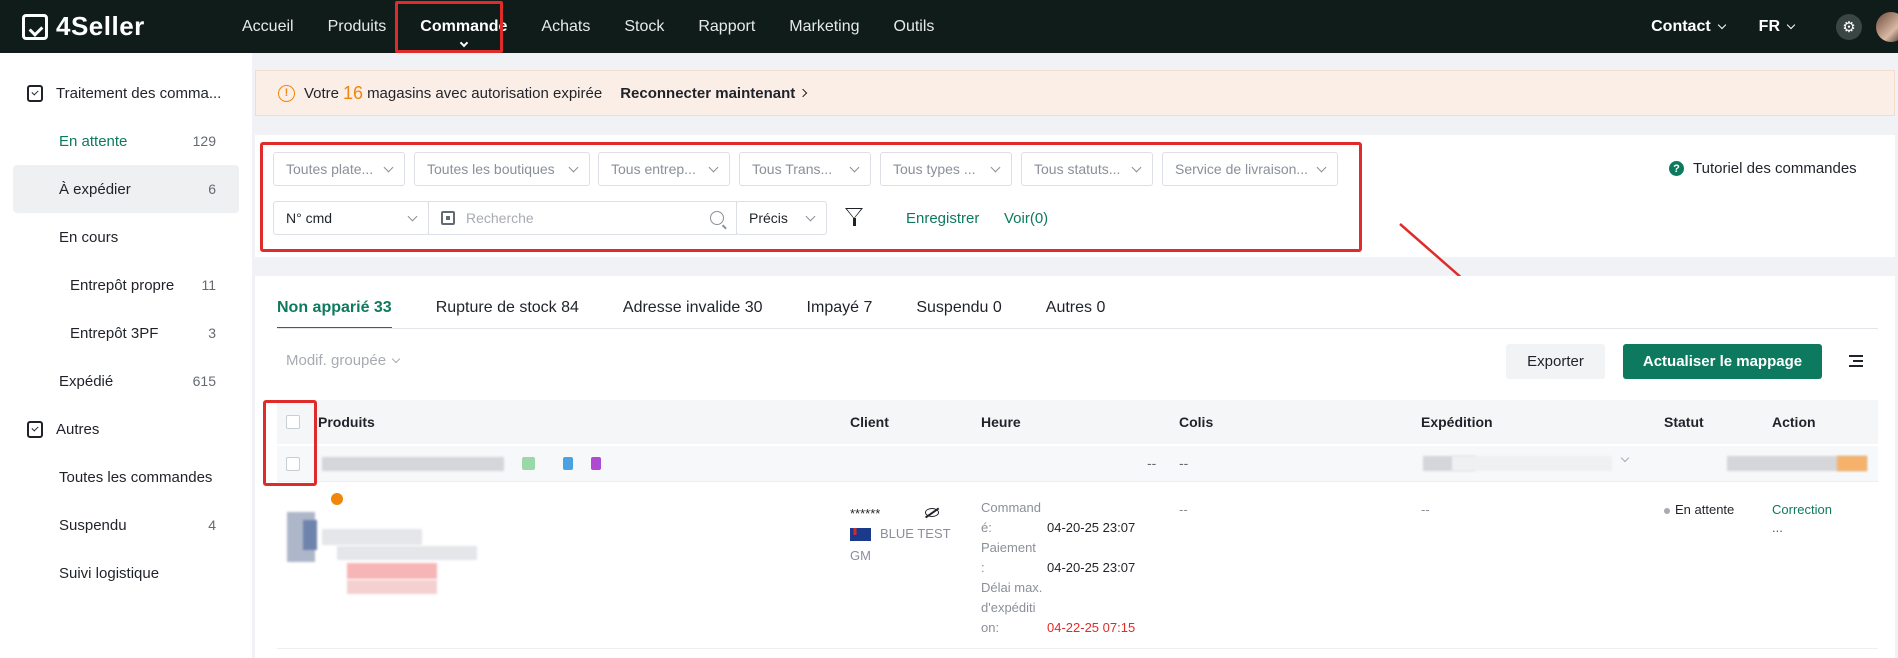 This screenshot has width=1898, height=658. Describe the element at coordinates (528, 463) in the screenshot. I see `tag-green-icon` at that location.